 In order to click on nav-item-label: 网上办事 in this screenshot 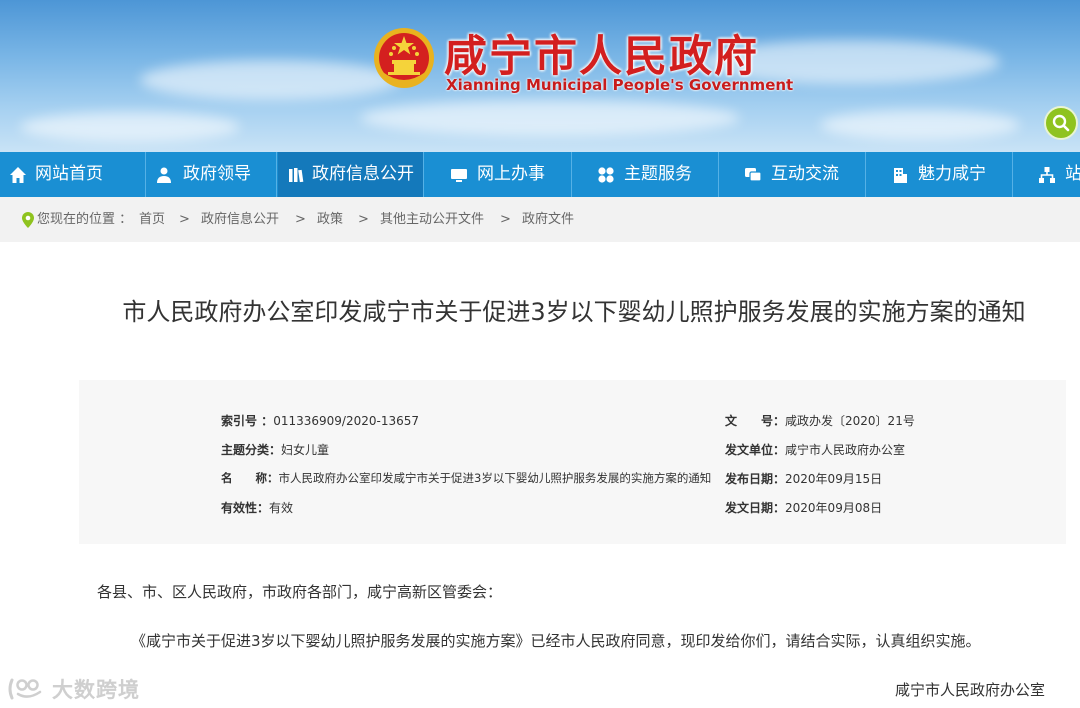, I will do `click(511, 174)`.